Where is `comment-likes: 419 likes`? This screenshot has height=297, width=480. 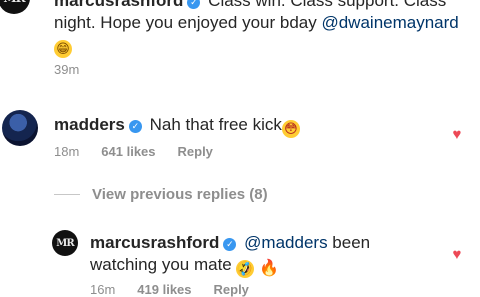
comment-likes: 419 likes is located at coordinates (164, 289).